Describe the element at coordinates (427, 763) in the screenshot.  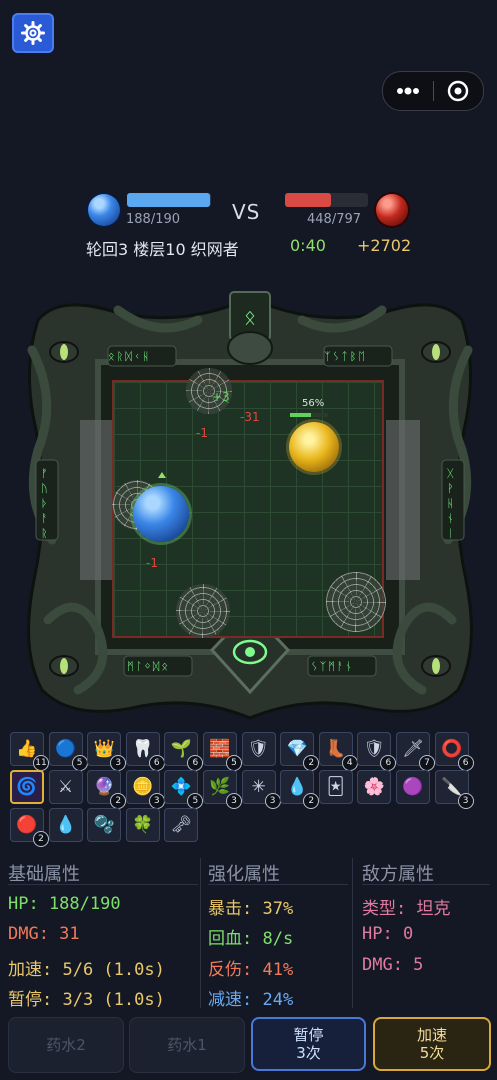
I see `item-count-badge: 7` at that location.